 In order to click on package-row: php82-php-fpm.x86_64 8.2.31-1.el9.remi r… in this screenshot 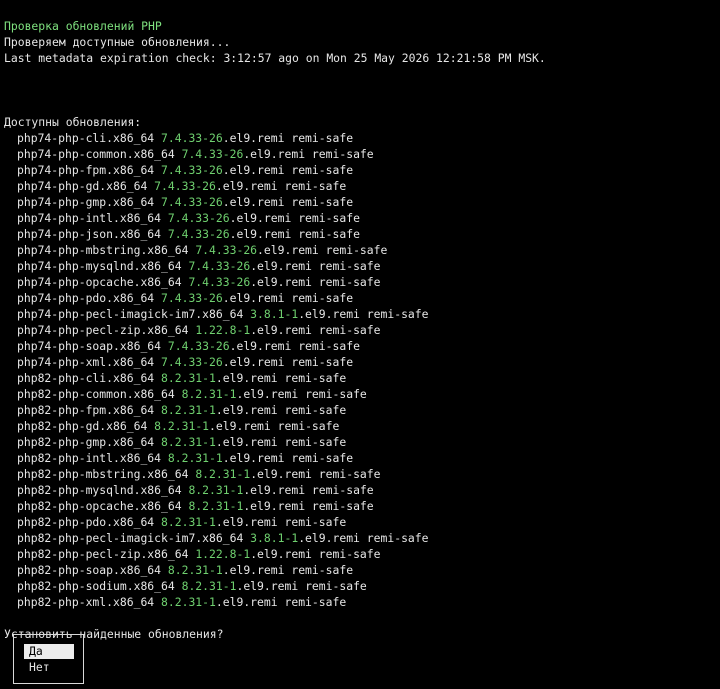, I will do `click(360, 410)`.